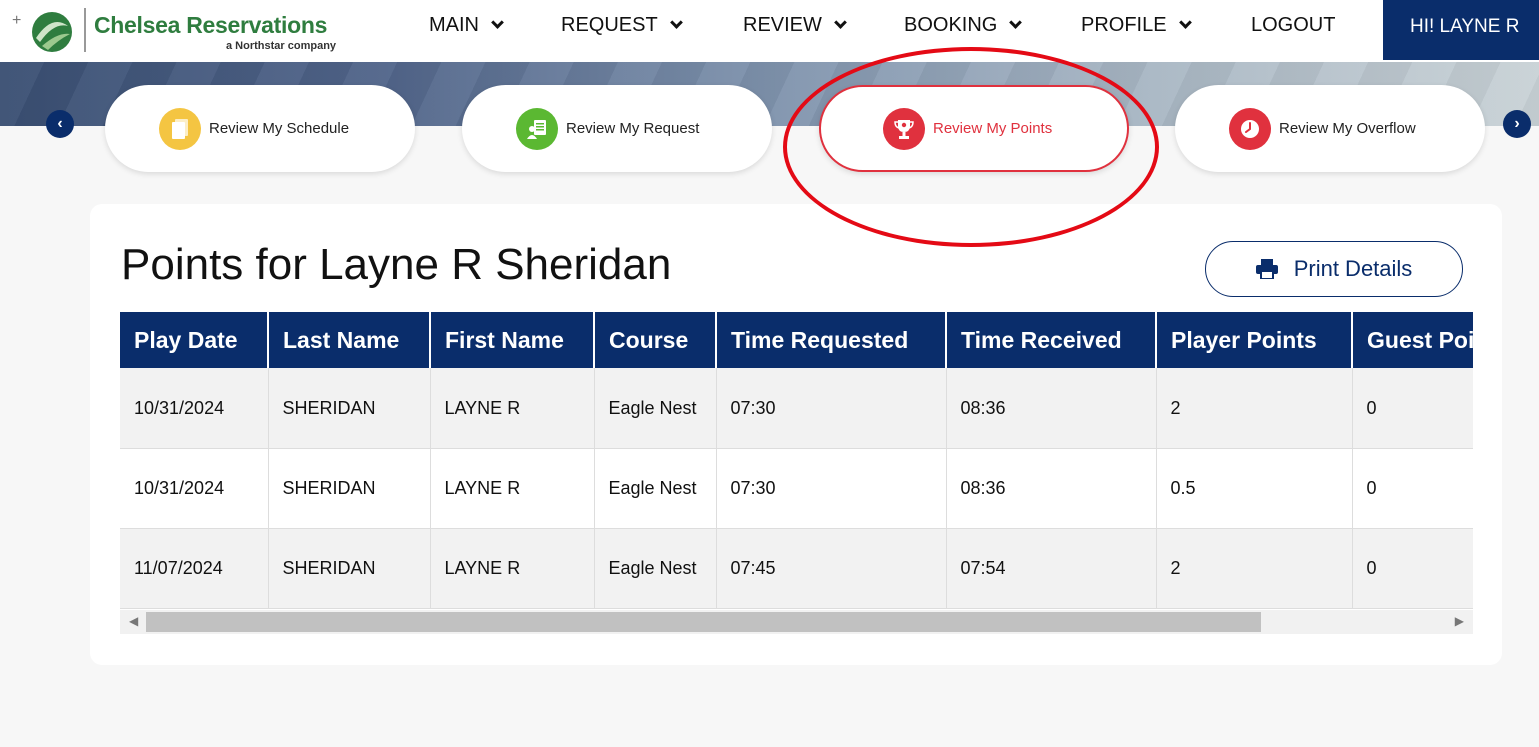  I want to click on trophy-icon, so click(904, 128).